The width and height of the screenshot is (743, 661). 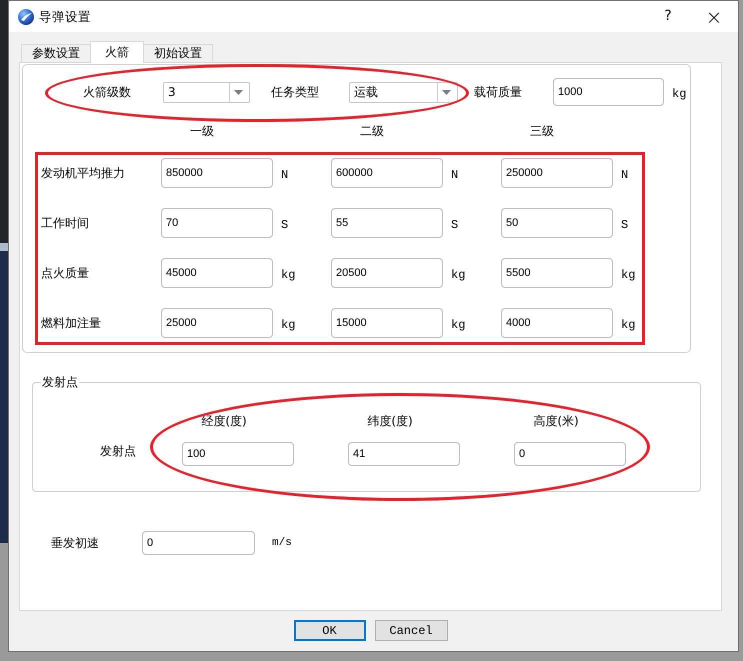 What do you see at coordinates (206, 92) in the screenshot?
I see `dropdown: 3` at bounding box center [206, 92].